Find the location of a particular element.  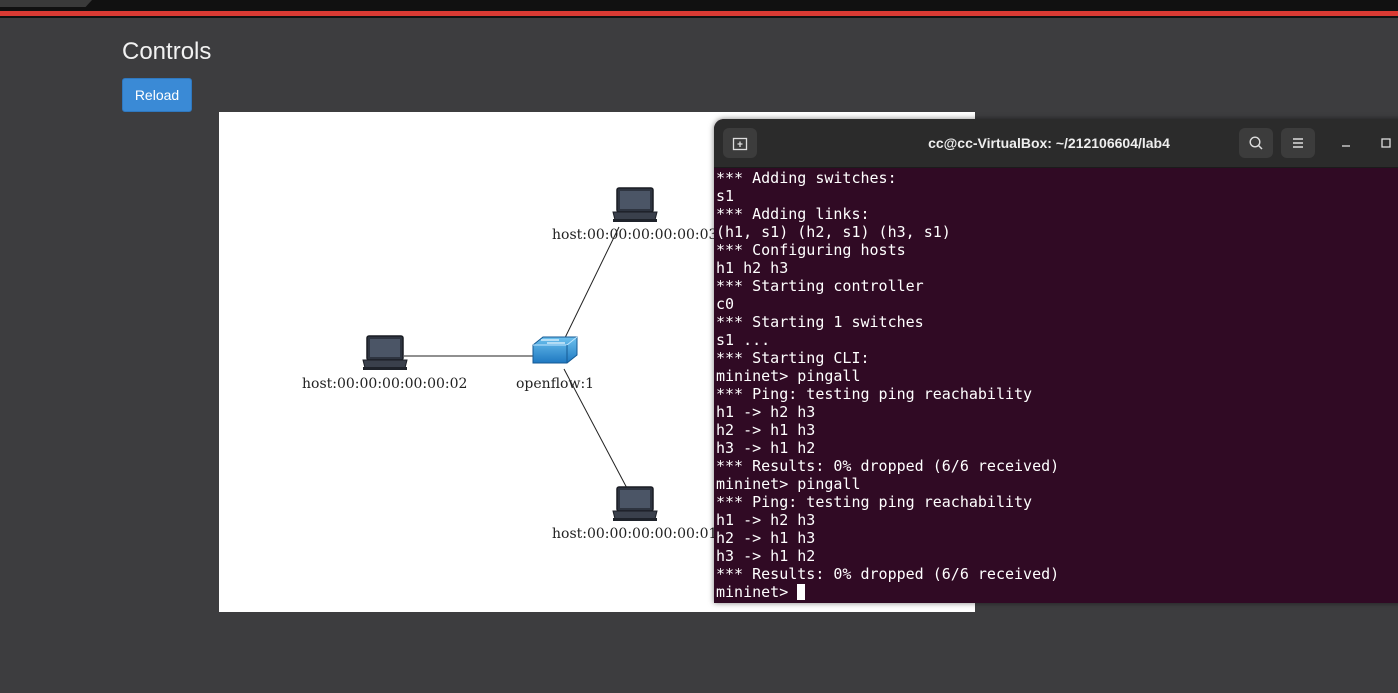

controls-heading: Controls is located at coordinates (167, 51).